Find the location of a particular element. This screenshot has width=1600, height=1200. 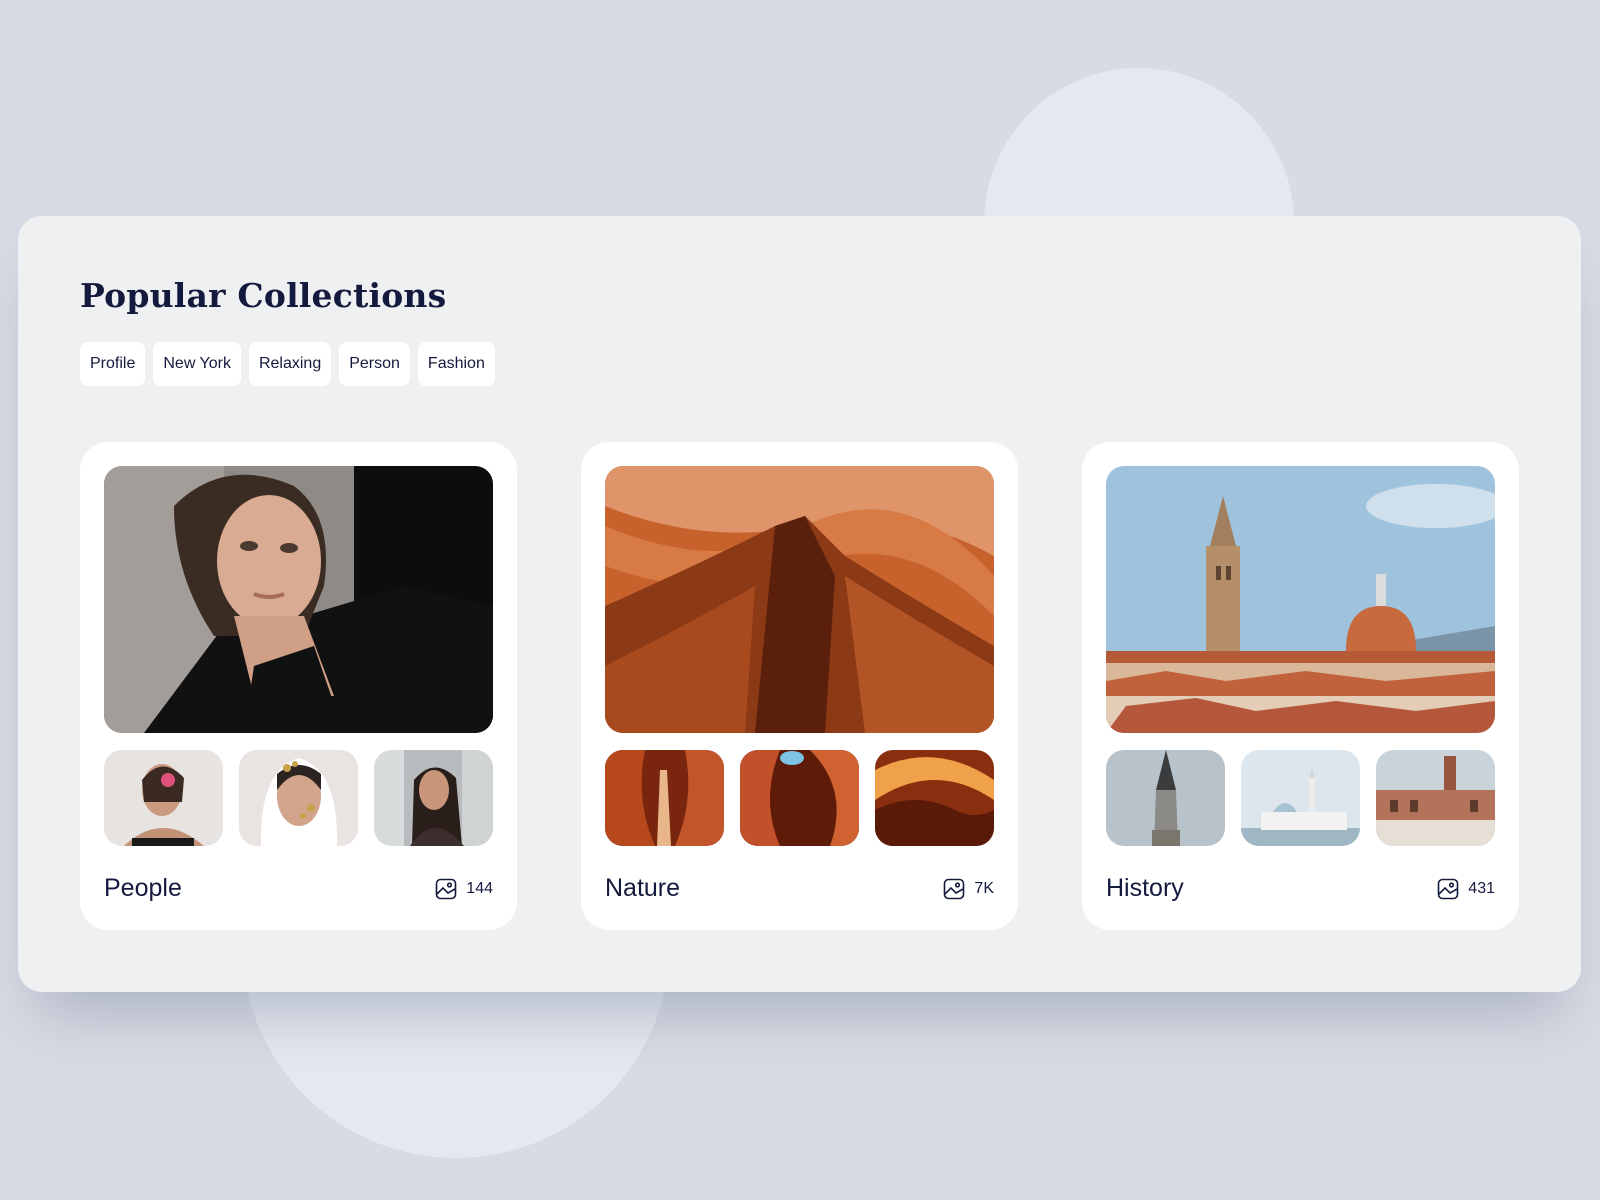

sandstone-canyon-photo is located at coordinates (799, 599).